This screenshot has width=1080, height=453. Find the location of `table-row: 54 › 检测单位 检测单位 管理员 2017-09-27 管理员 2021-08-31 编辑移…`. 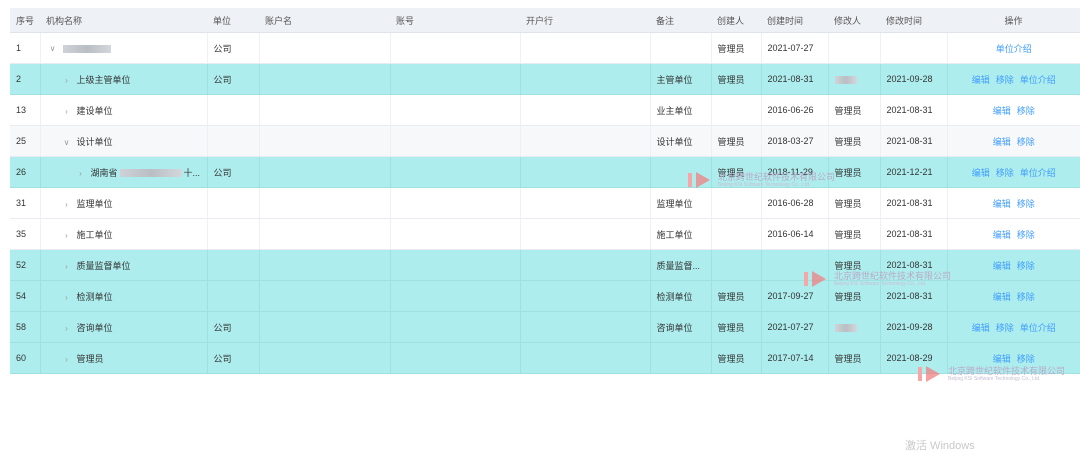

table-row: 54 › 检测单位 检测单位 管理员 2017-09-27 管理员 2021-08-31 编辑移… is located at coordinates (545, 296).